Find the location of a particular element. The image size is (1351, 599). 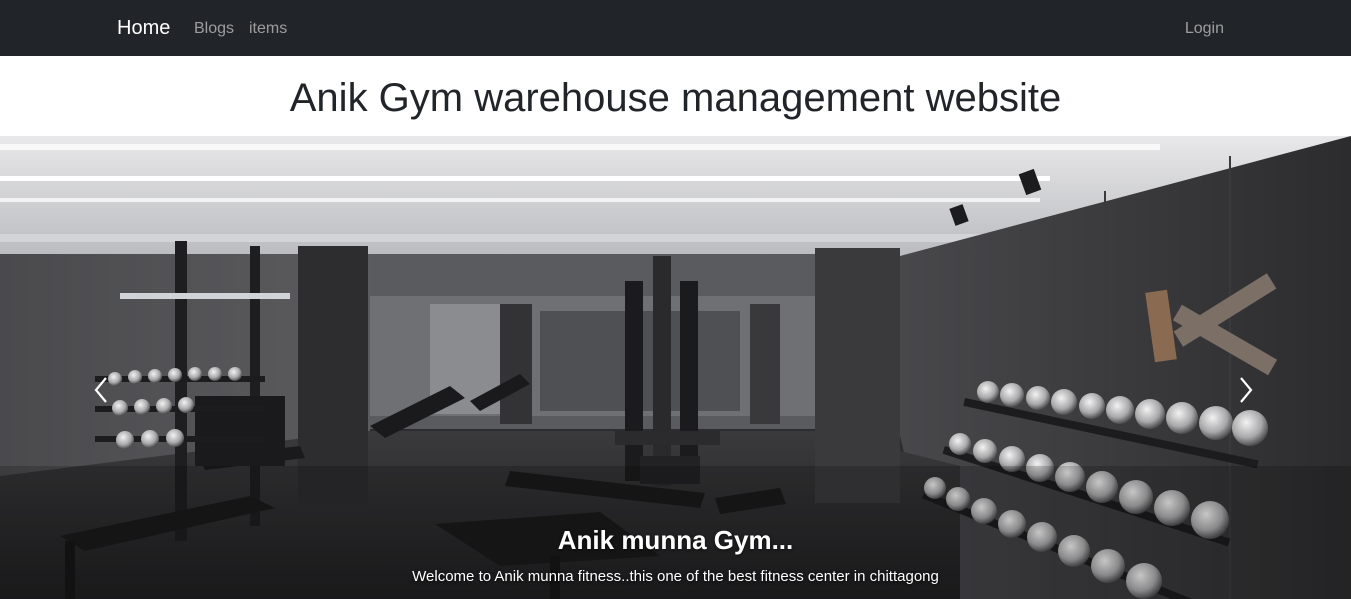

chevron-left-icon is located at coordinates (100, 390).